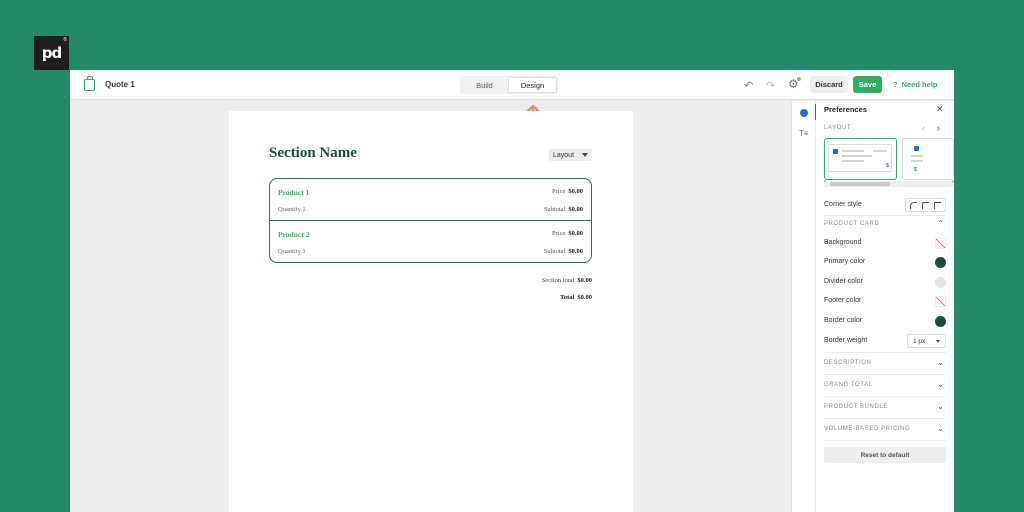 The height and width of the screenshot is (512, 1024). I want to click on layout-scrollbar: ‹ ›, so click(889, 183).